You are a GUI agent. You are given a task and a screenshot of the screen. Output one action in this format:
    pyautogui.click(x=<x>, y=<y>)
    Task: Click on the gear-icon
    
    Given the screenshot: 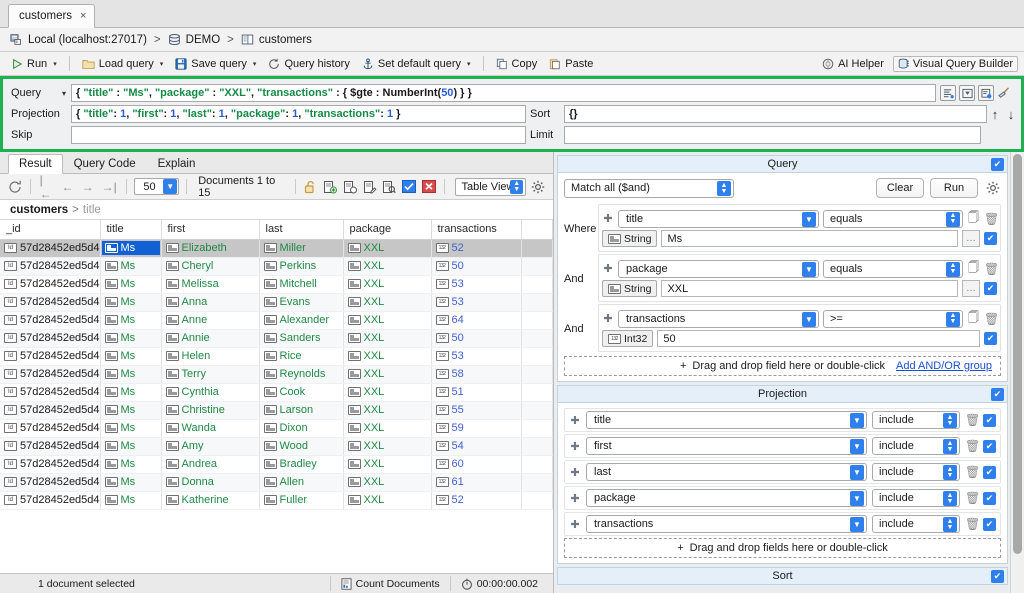 What is the action you would take?
    pyautogui.click(x=992, y=188)
    